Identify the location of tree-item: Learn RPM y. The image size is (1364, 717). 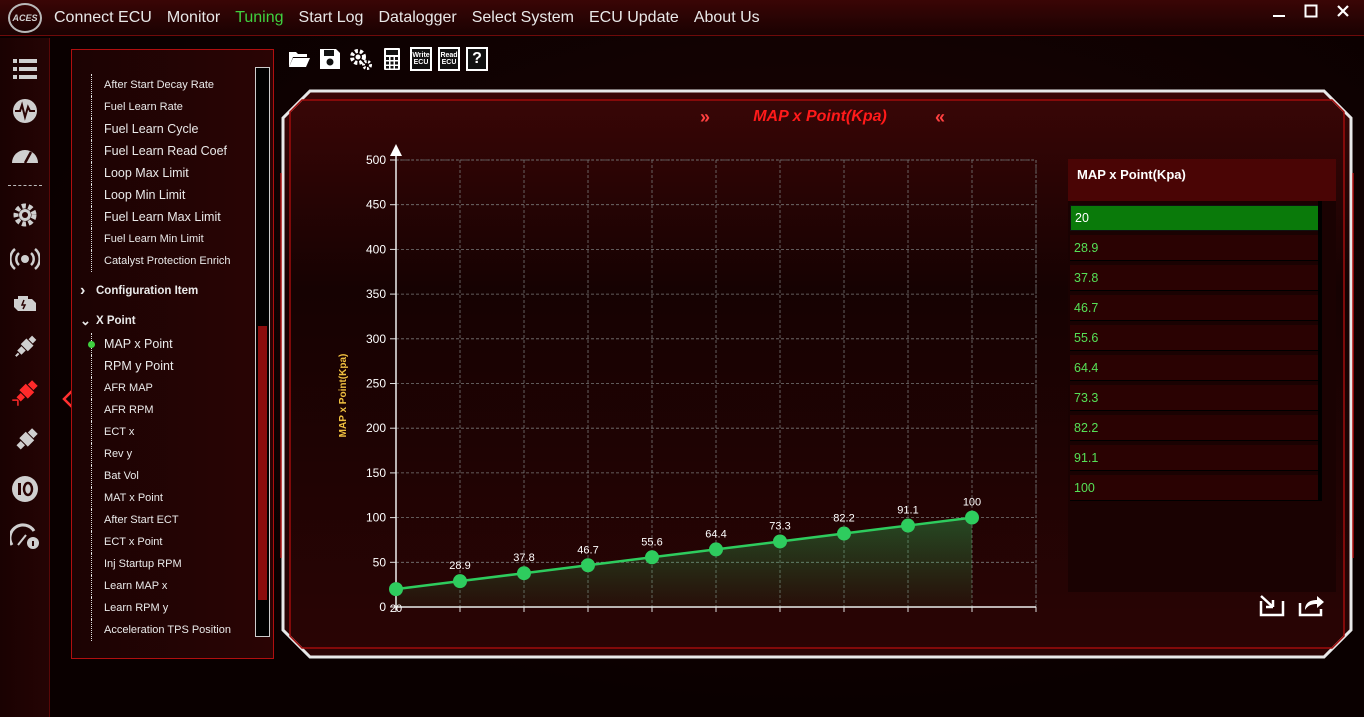
(164, 608).